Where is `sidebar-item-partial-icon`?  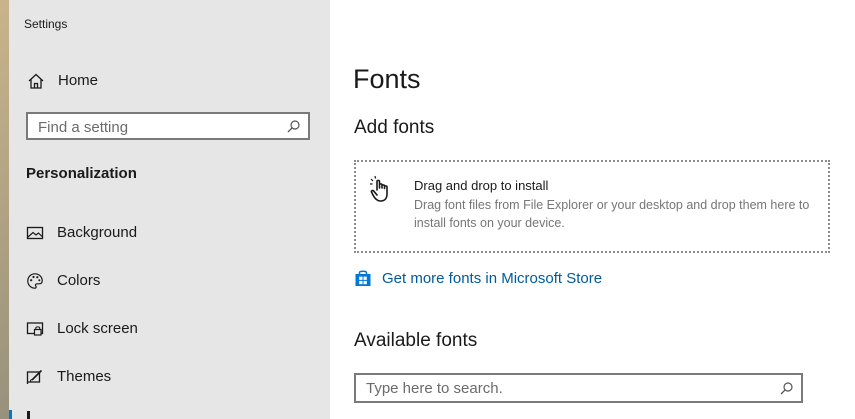
sidebar-item-partial-icon is located at coordinates (28, 415).